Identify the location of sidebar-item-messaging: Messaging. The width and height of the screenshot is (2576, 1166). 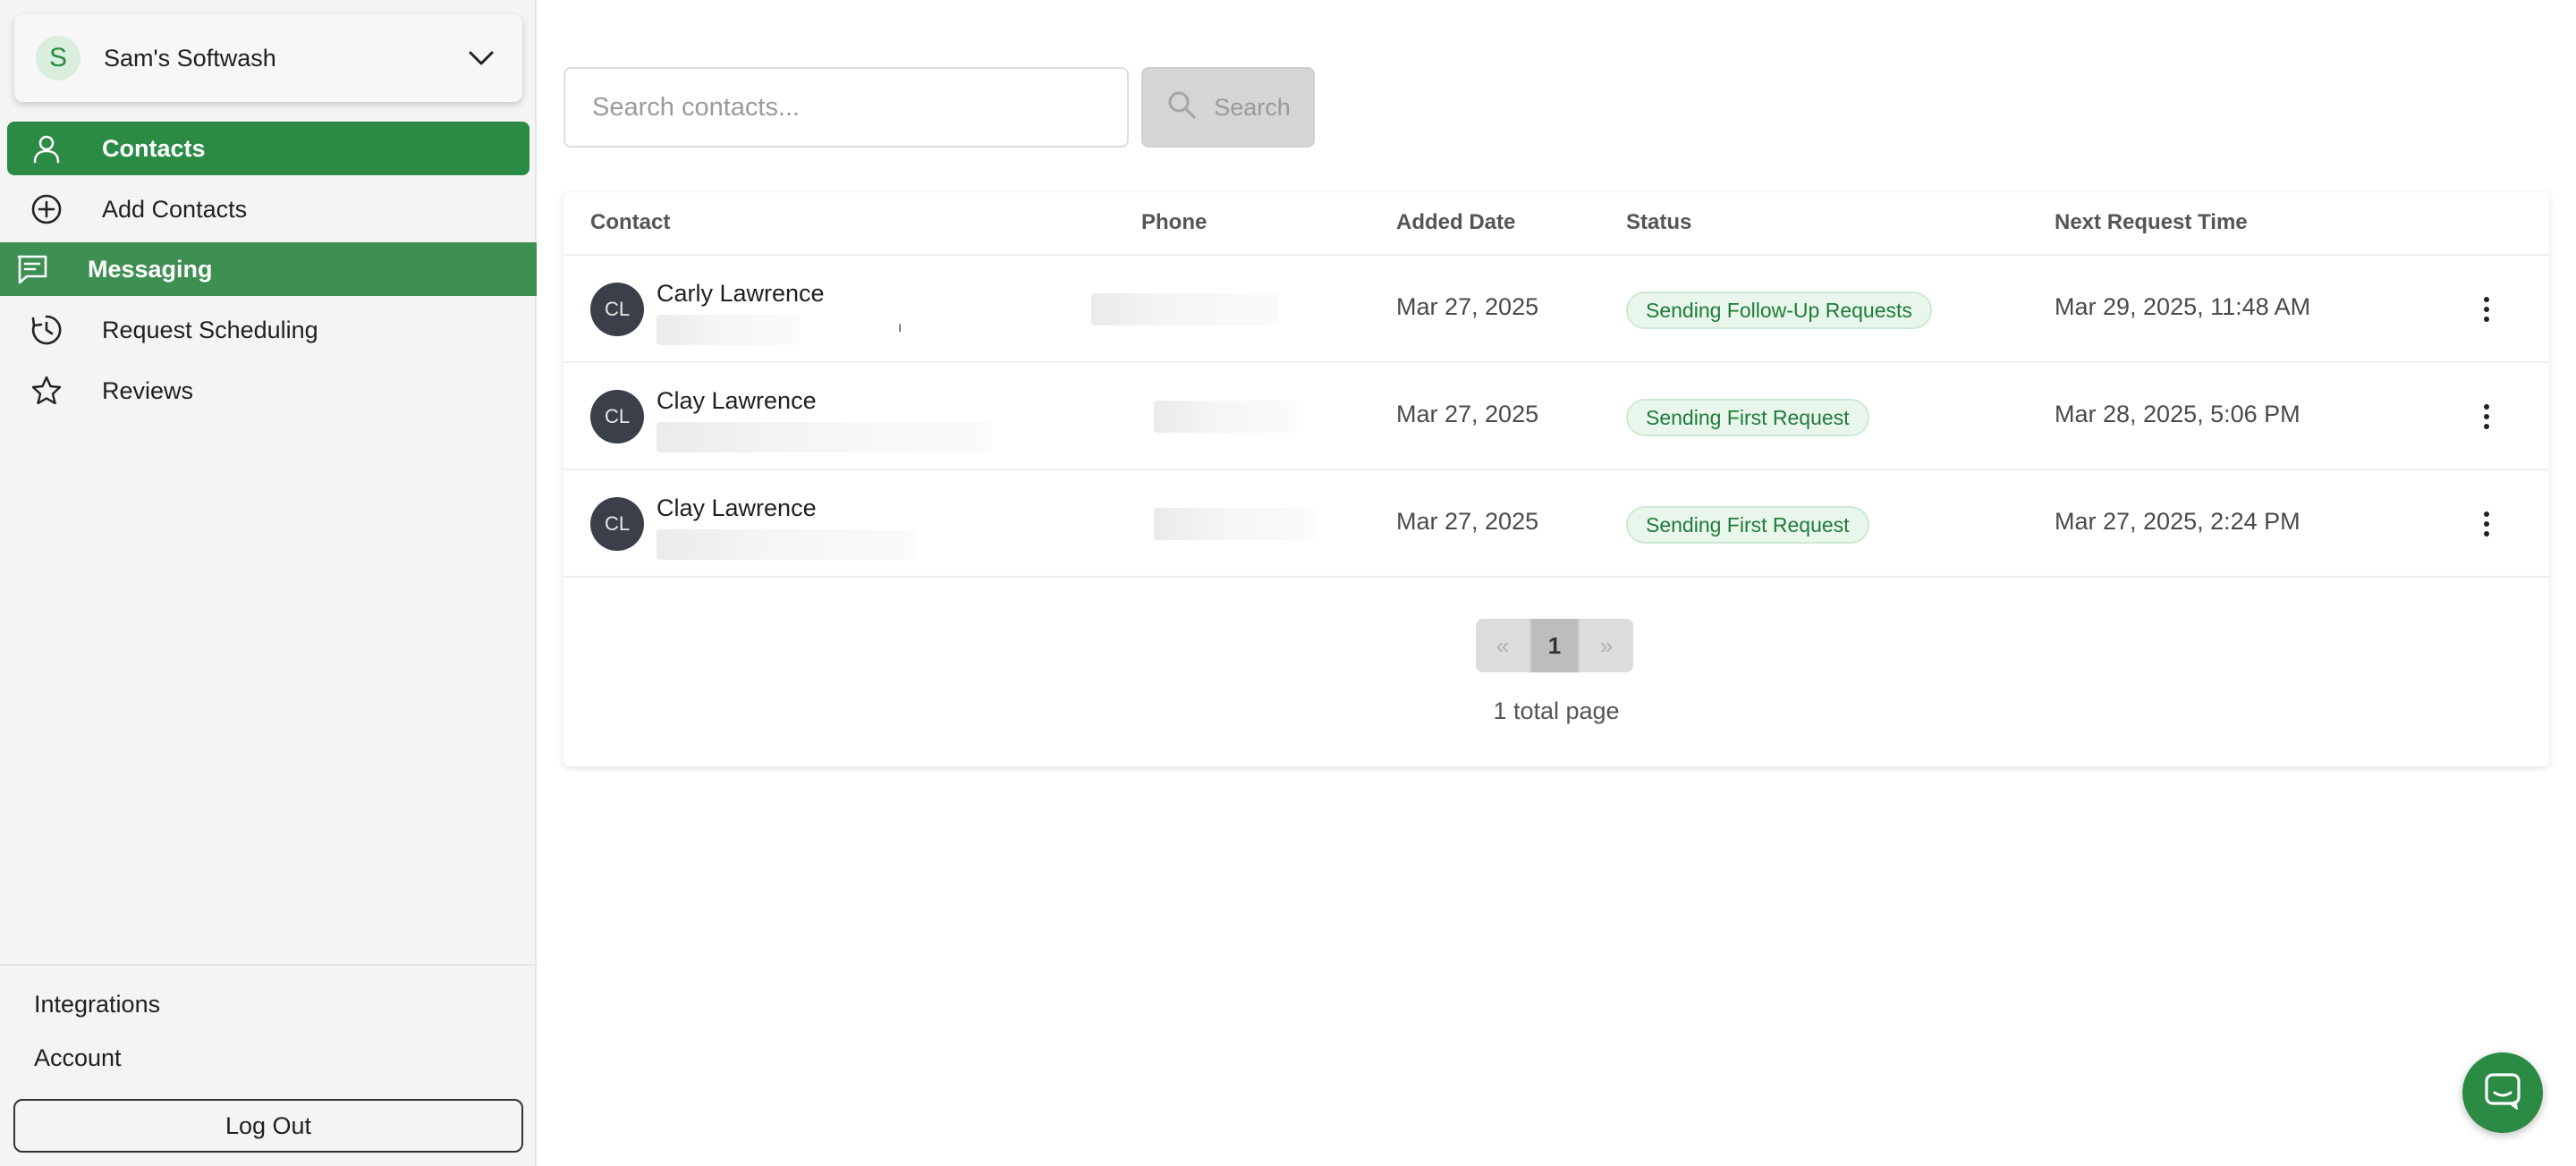
(268, 269).